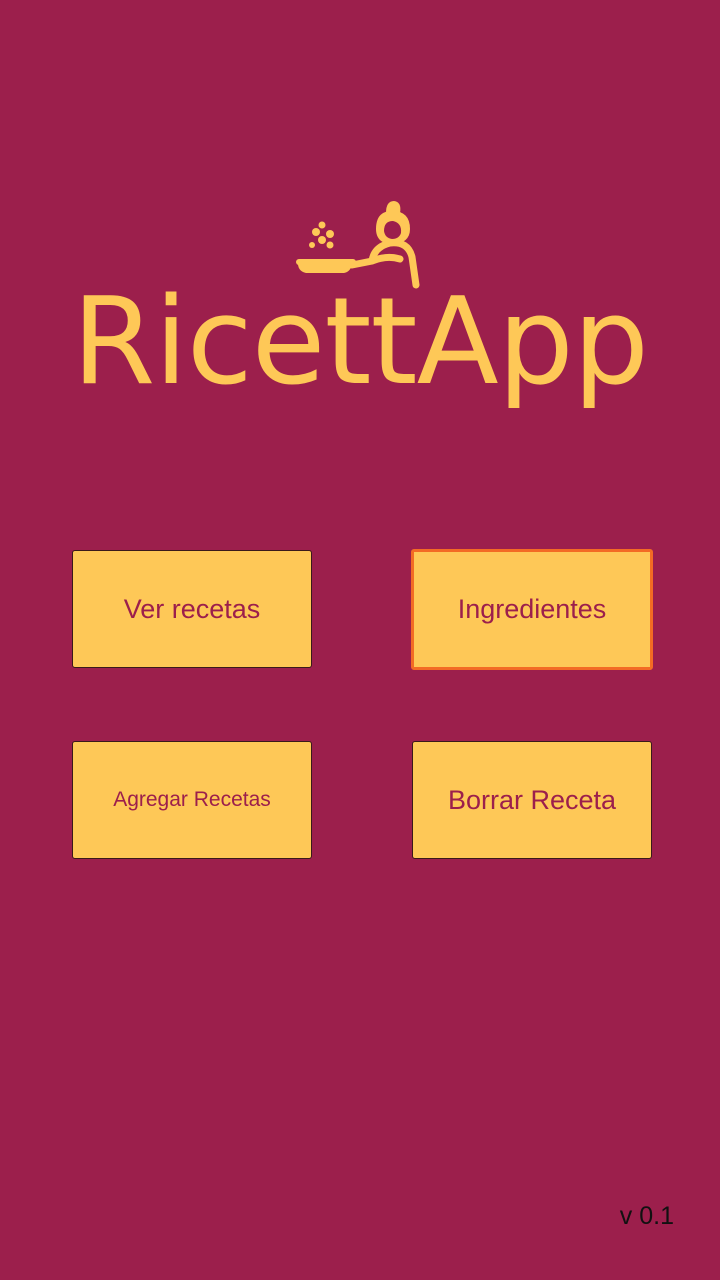 This screenshot has height=1280, width=720. I want to click on ingredients-label: Ingredientes, so click(532, 609).